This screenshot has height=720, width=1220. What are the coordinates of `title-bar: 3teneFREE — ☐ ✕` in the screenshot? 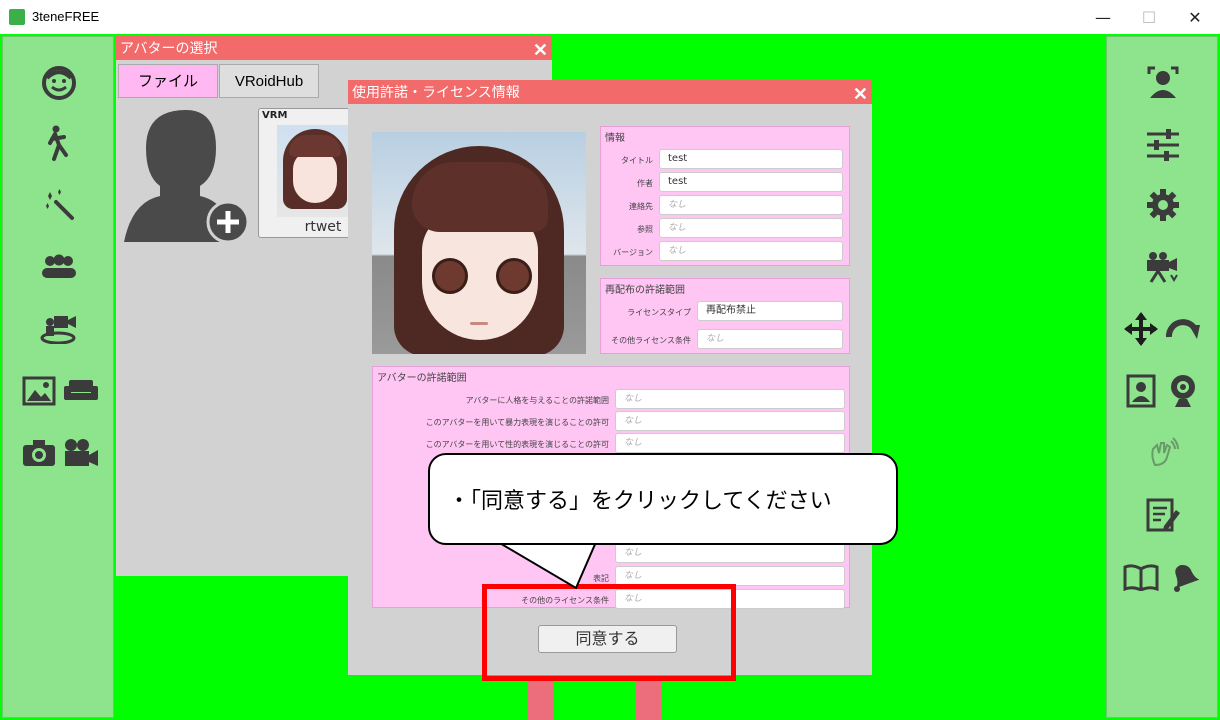 It's located at (610, 17).